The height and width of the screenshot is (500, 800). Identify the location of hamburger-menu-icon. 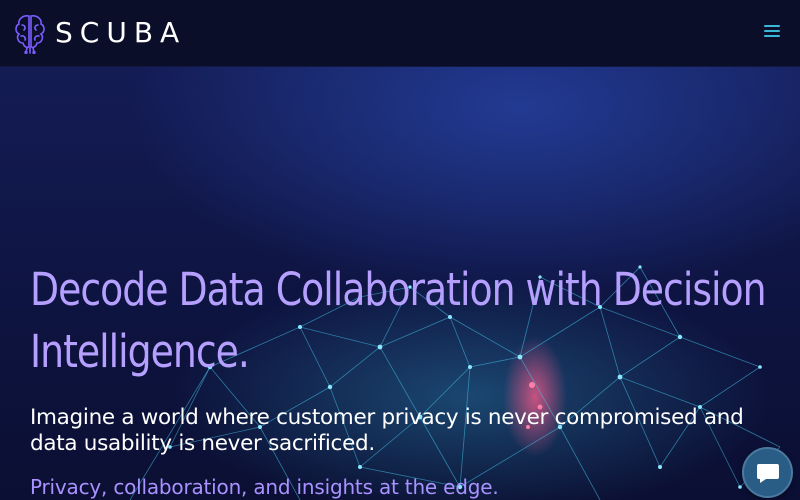
(772, 32).